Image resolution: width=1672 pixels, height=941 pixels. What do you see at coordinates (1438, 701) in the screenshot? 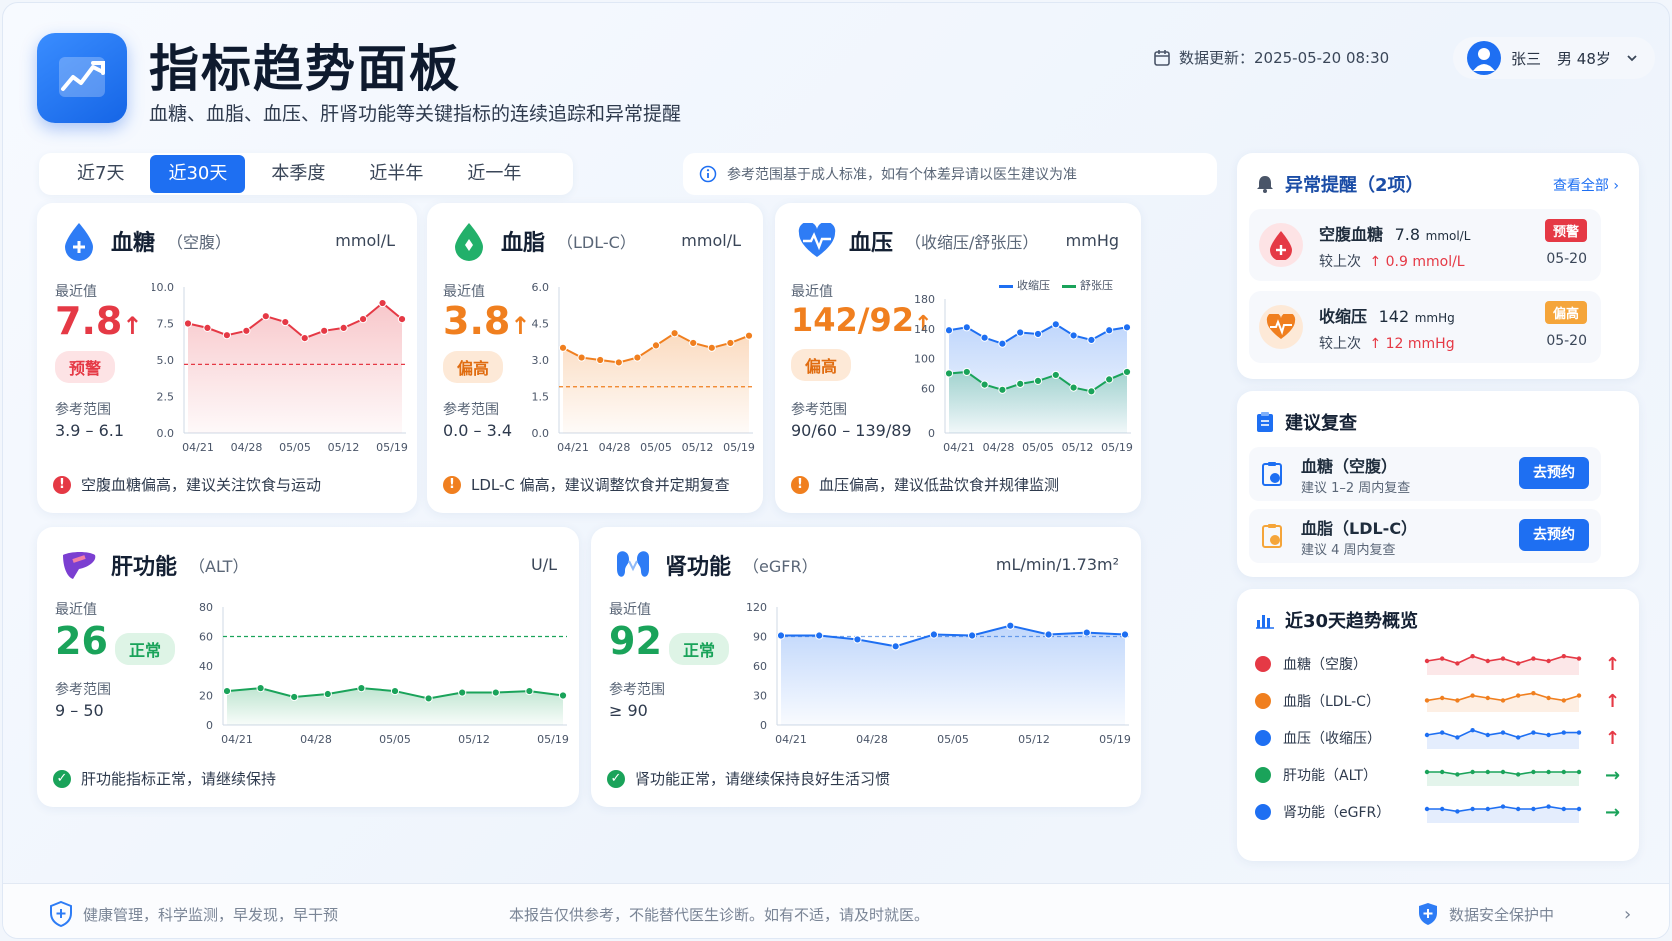
I see `overview-row: 血脂（LDL-C） ↑` at bounding box center [1438, 701].